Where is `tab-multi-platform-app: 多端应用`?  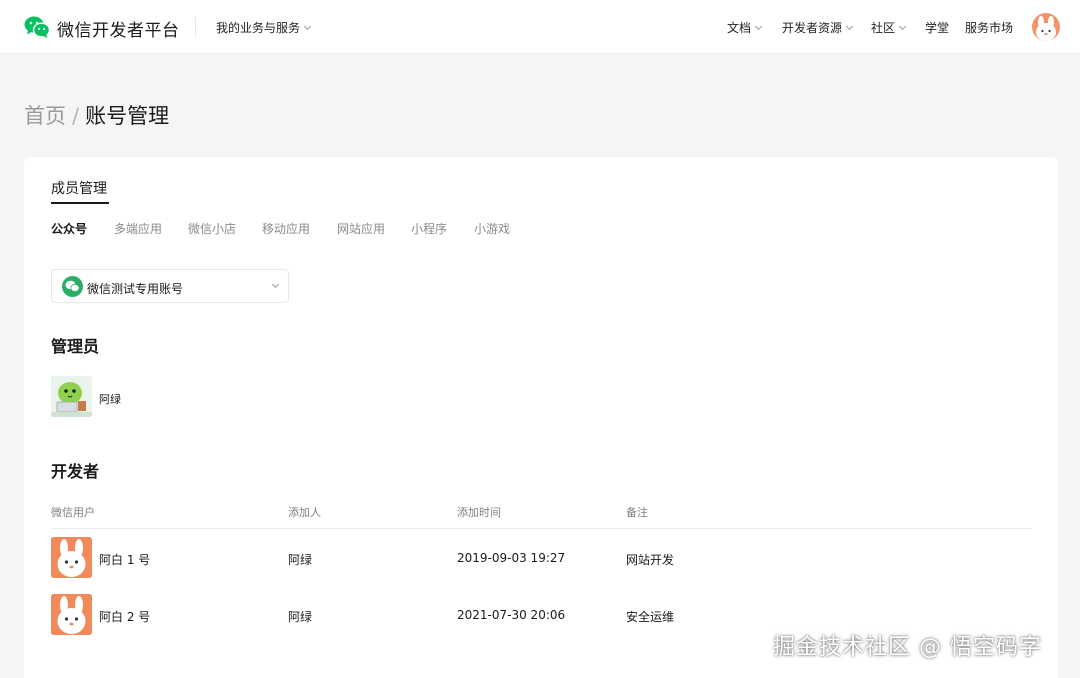
tab-multi-platform-app: 多端应用 is located at coordinates (138, 228).